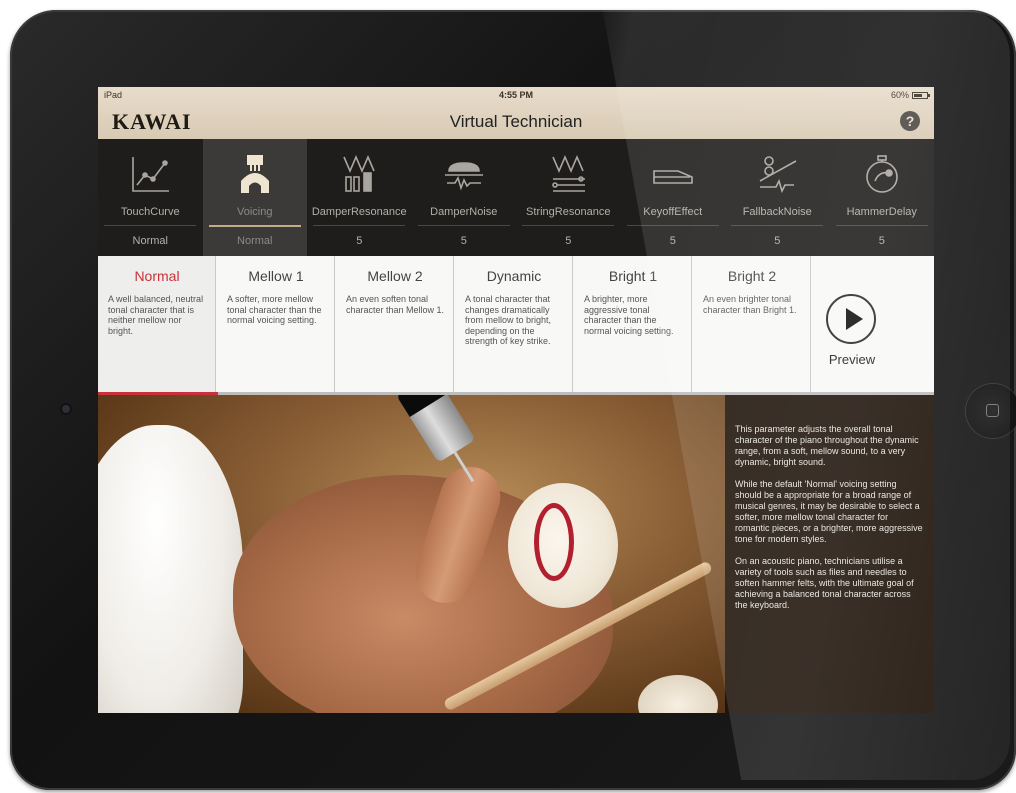 The width and height of the screenshot is (1016, 793). What do you see at coordinates (255, 212) in the screenshot?
I see `tab-label: Voicing` at bounding box center [255, 212].